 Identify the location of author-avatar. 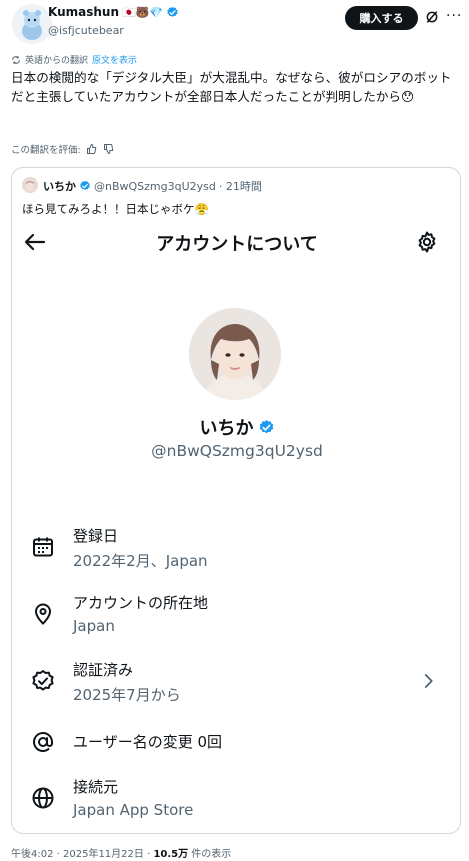
(32, 24).